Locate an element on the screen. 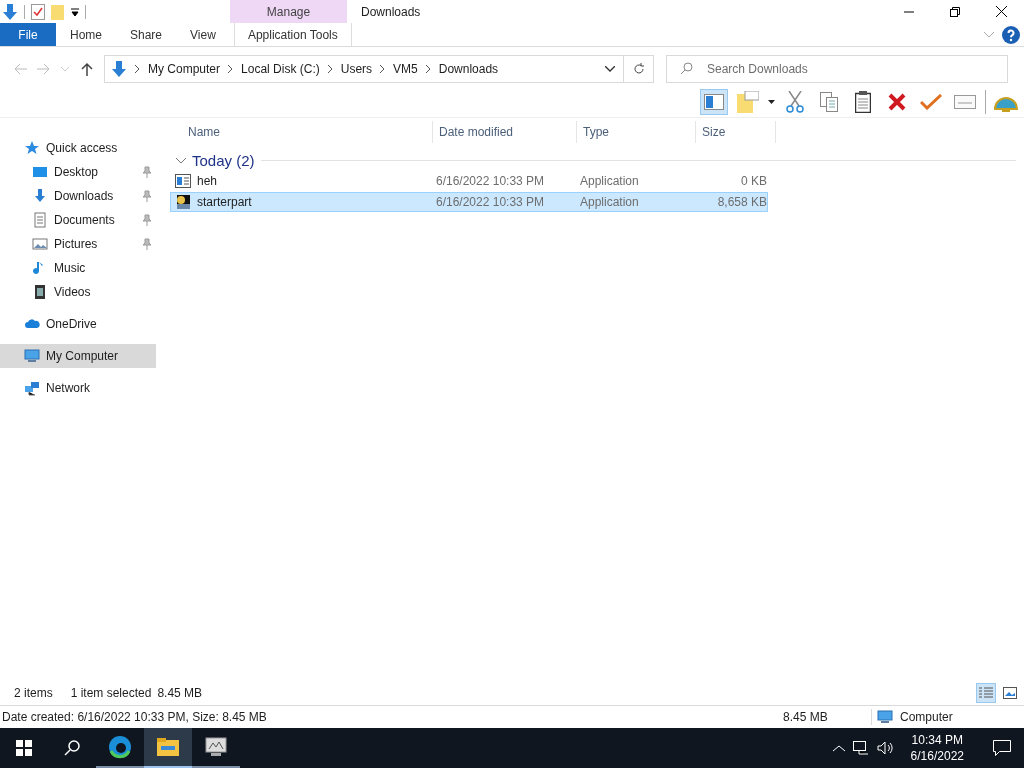  refresh-icon is located at coordinates (638, 69).